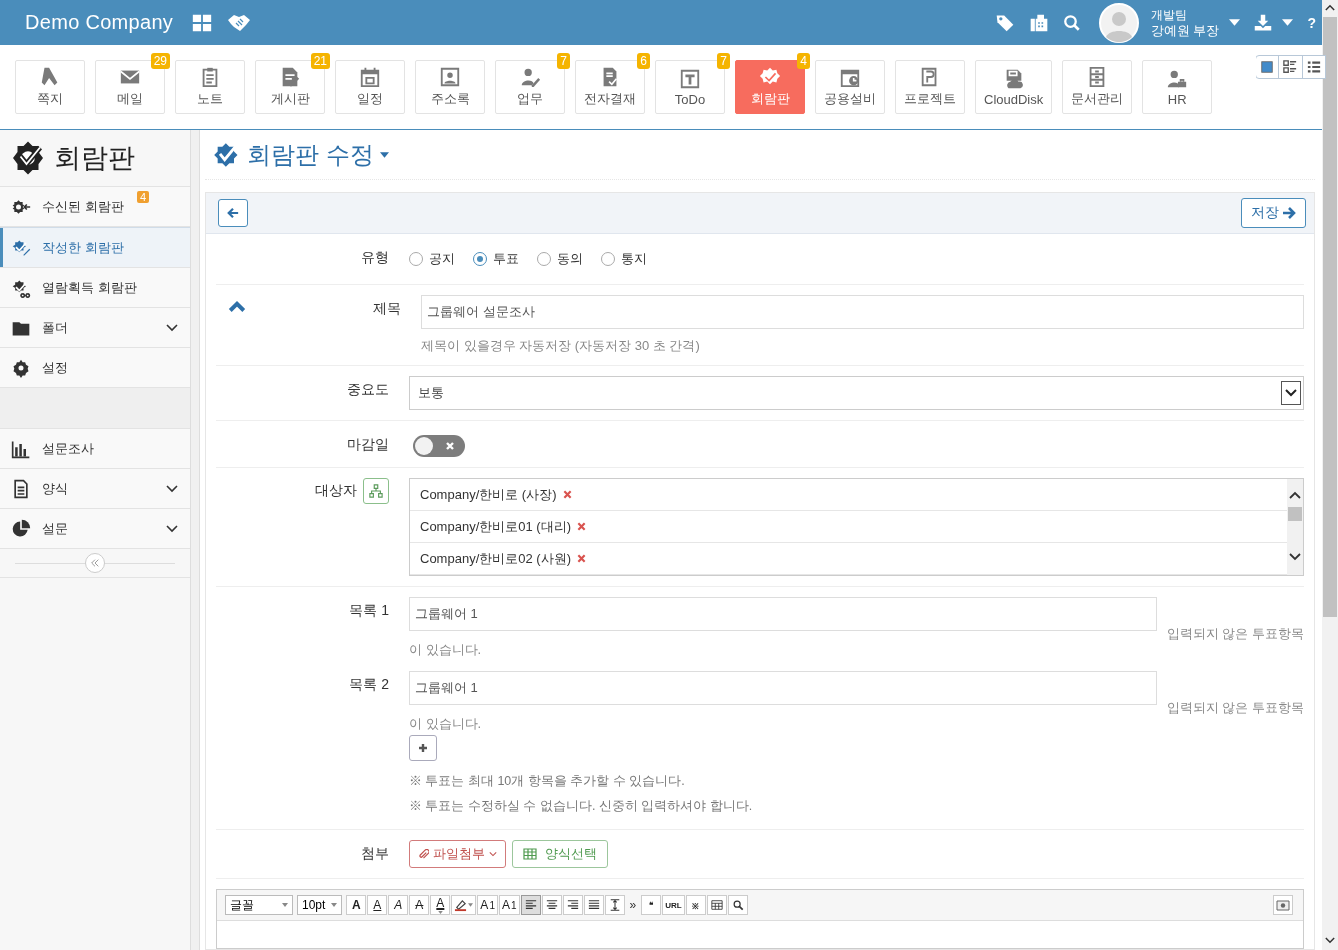 Image resolution: width=1338 pixels, height=950 pixels. I want to click on list-view-button, so click(1313, 67).